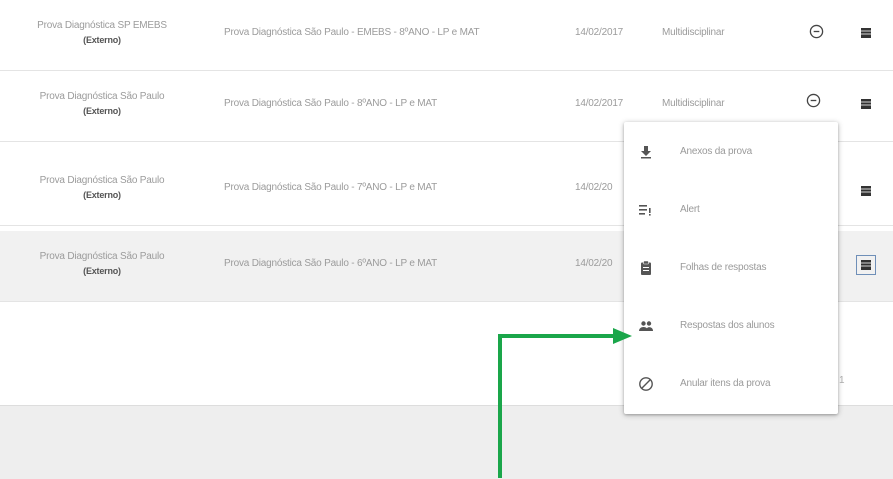 The width and height of the screenshot is (893, 479). Describe the element at coordinates (565, 403) in the screenshot. I see `annotation-arrow` at that location.